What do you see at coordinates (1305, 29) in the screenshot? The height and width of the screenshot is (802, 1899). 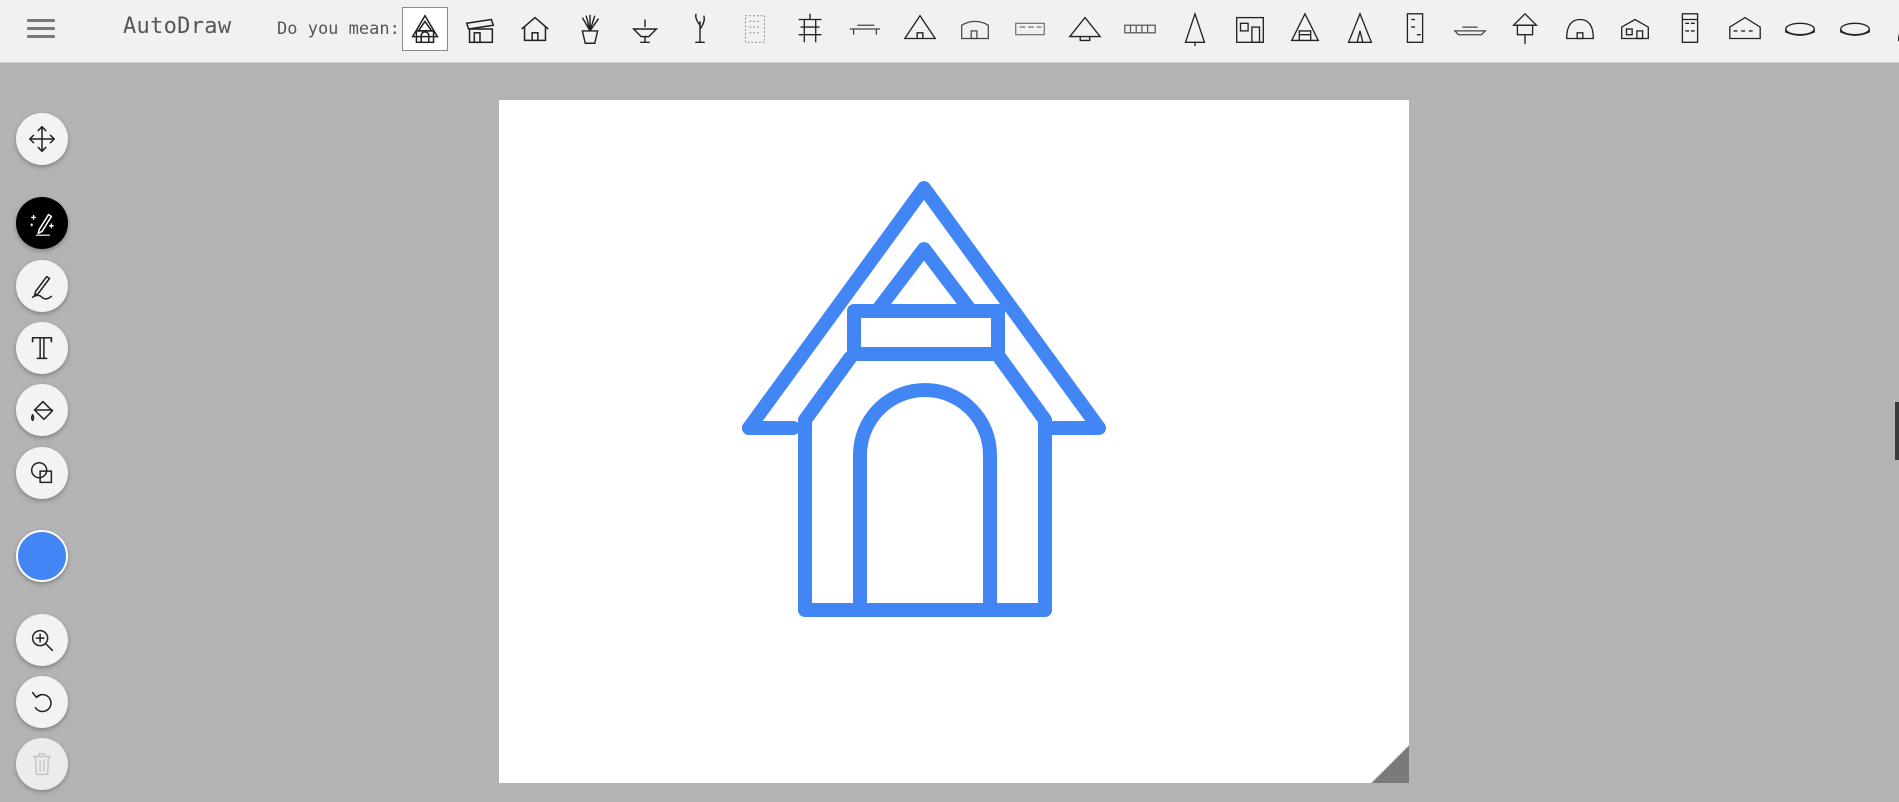 I see `suggestion-a-frame-house` at bounding box center [1305, 29].